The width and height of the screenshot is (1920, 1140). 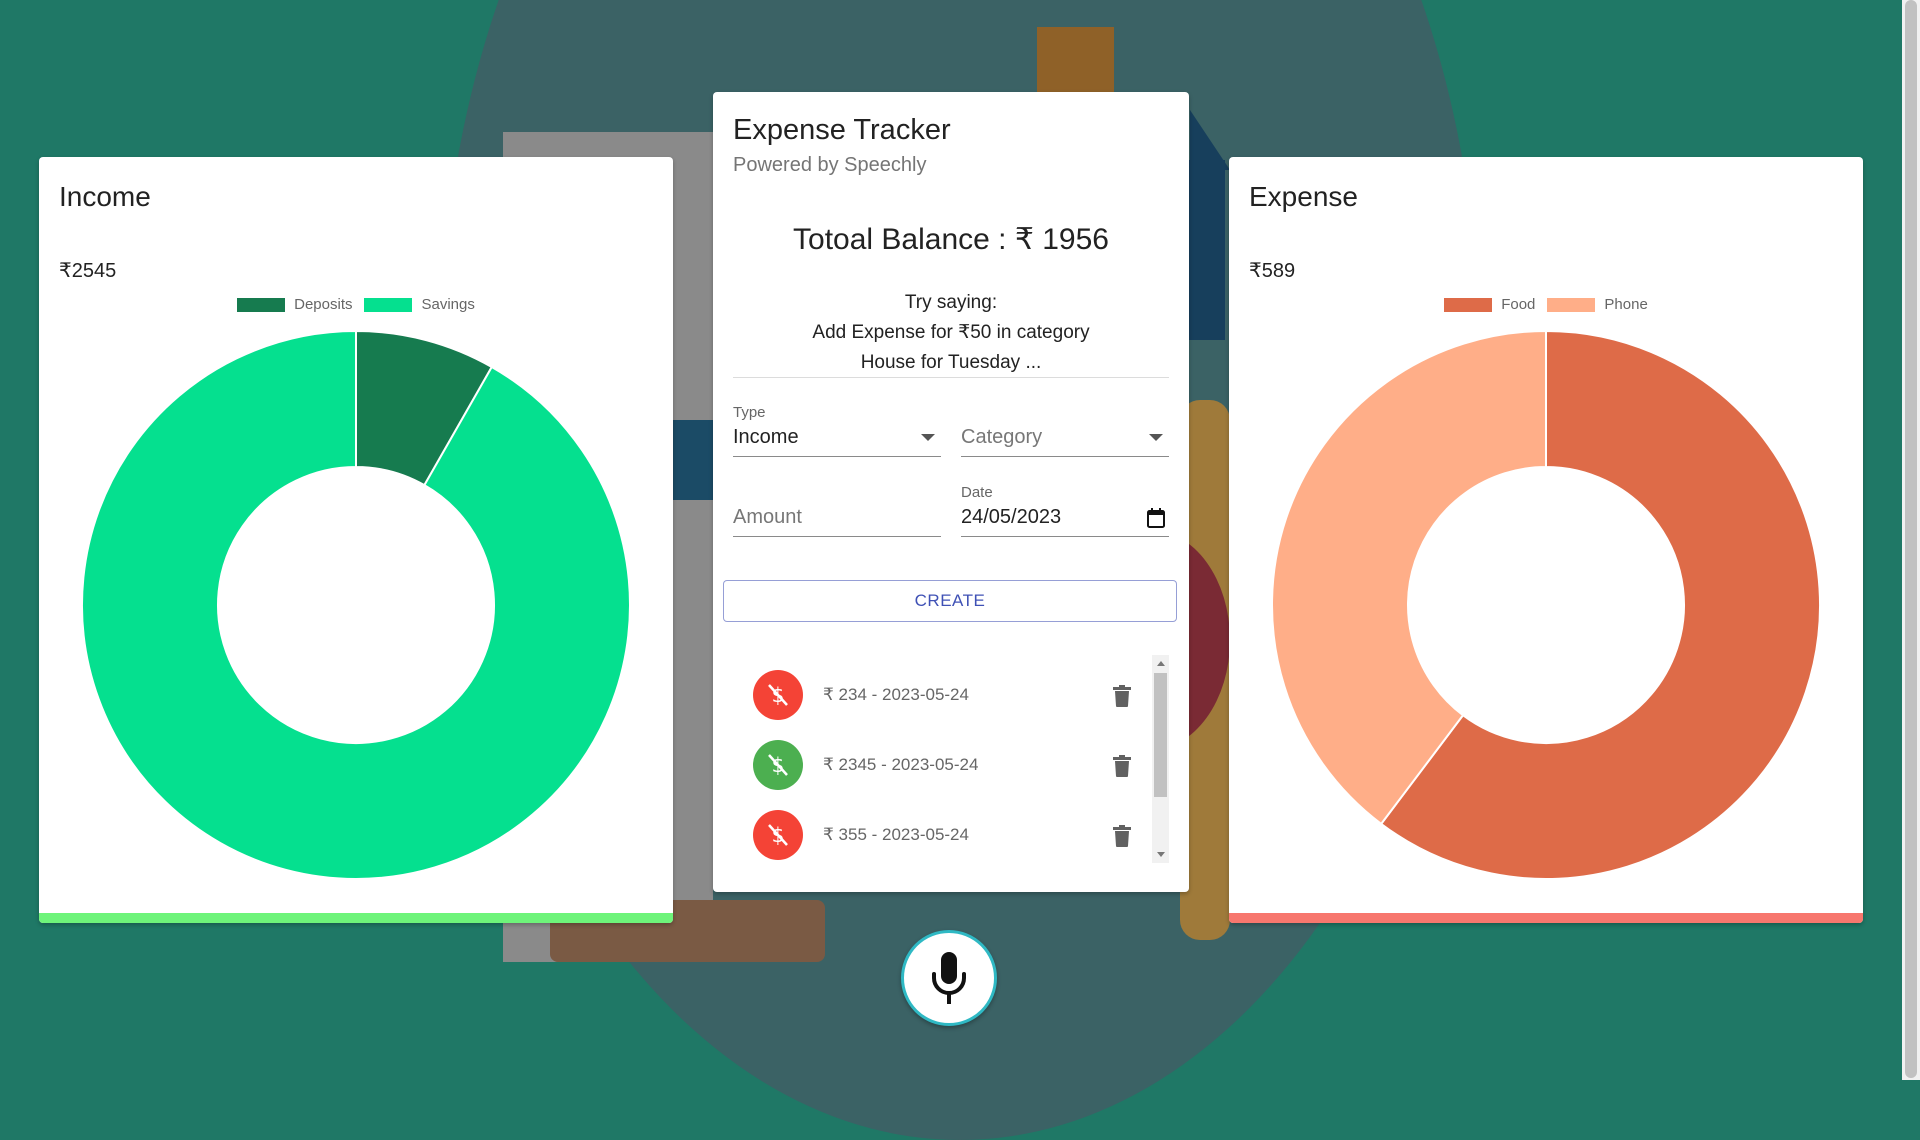 What do you see at coordinates (88, 271) in the screenshot?
I see `income-amount: ₹2545` at bounding box center [88, 271].